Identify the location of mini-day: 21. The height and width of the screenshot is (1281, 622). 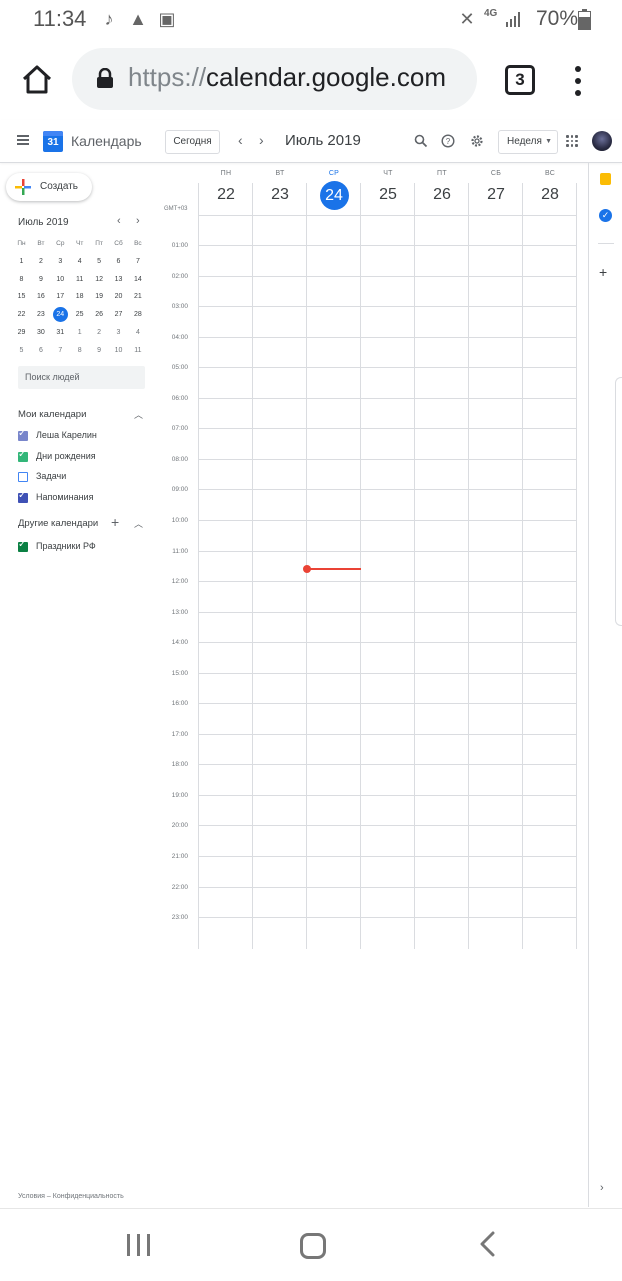
(137, 296).